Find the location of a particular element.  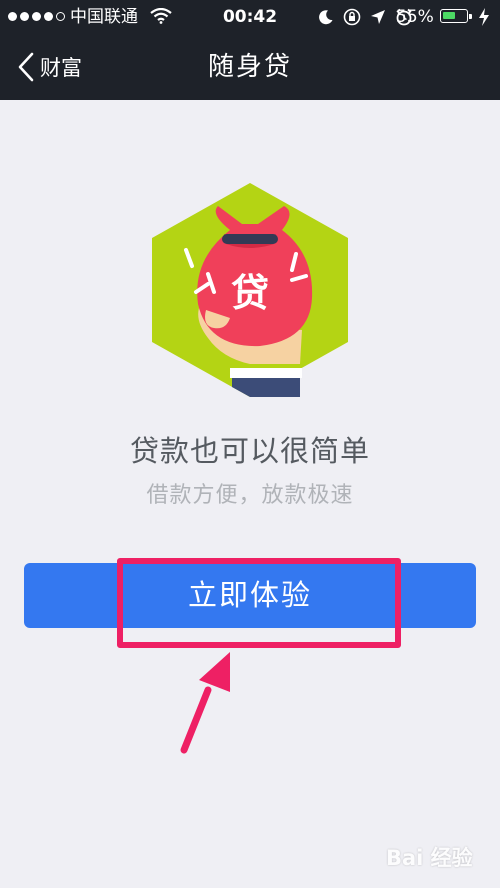

top-bar: 中国联通 00:42 55% 财富 随身贷 is located at coordinates (250, 50).